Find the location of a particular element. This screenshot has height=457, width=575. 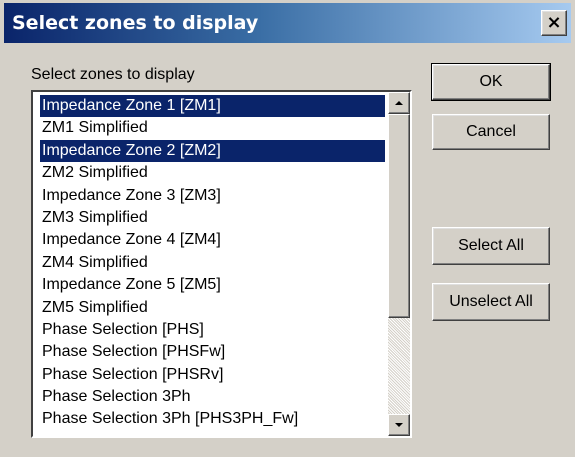

list-item: Phase Selection 3Ph is located at coordinates (212, 397).